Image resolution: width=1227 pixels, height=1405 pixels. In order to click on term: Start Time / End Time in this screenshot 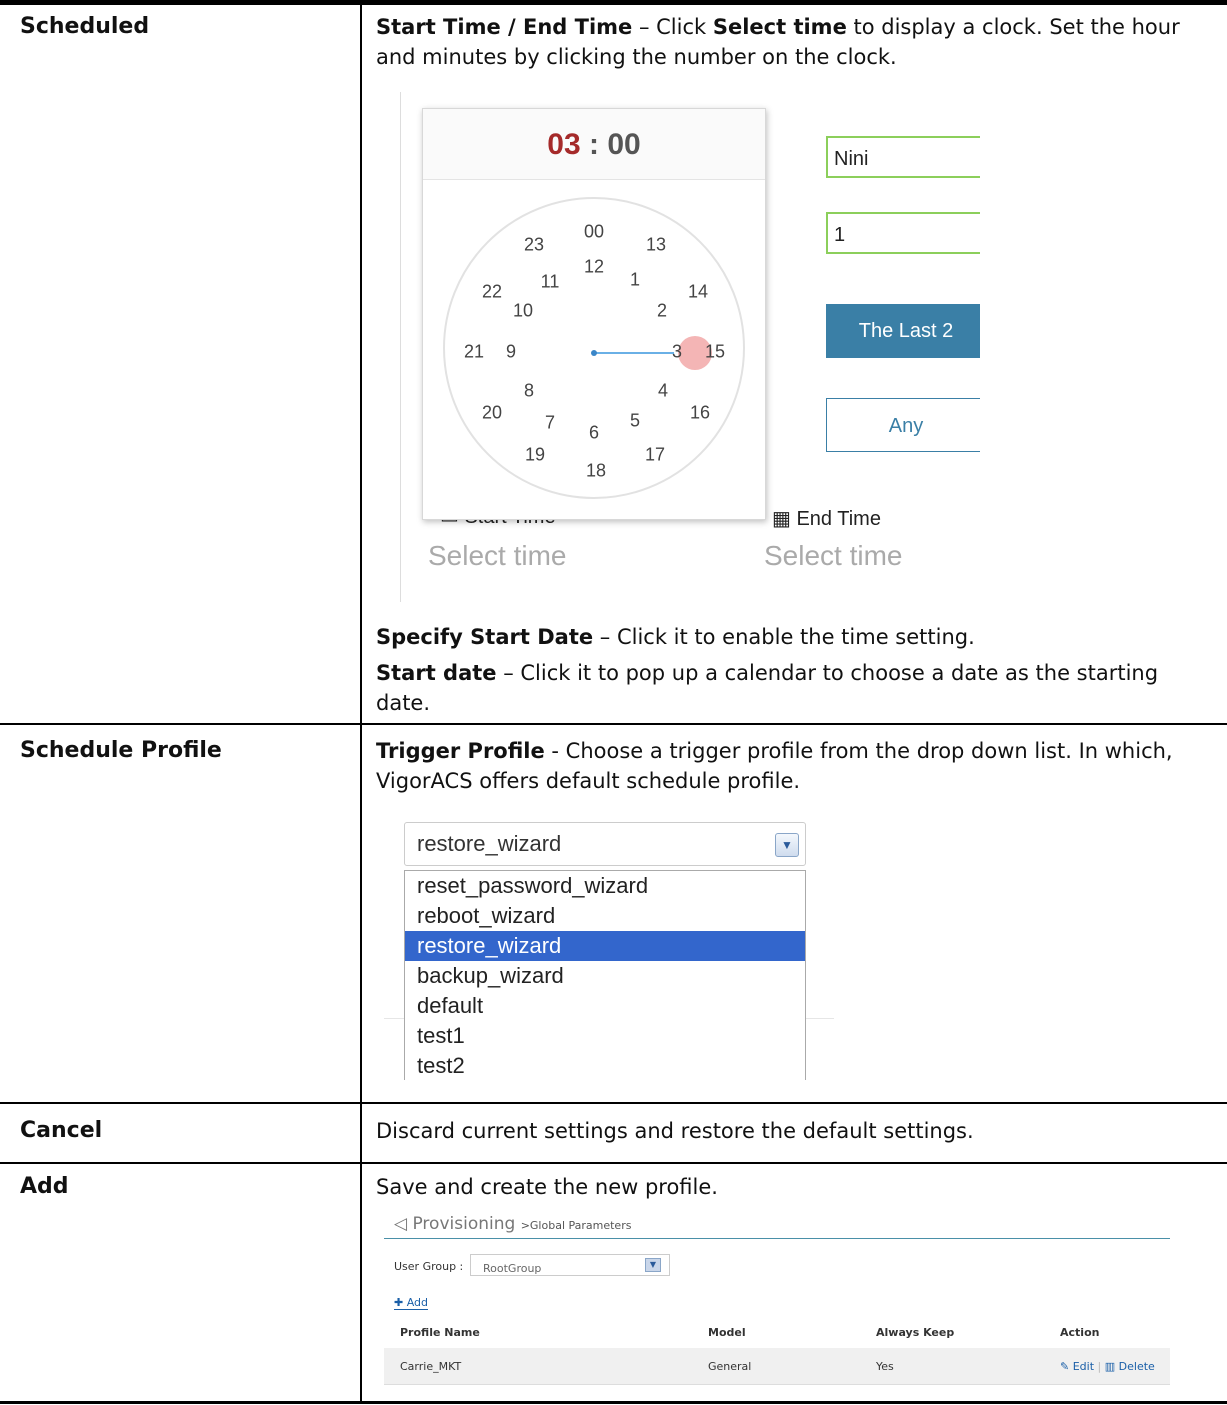, I will do `click(504, 27)`.